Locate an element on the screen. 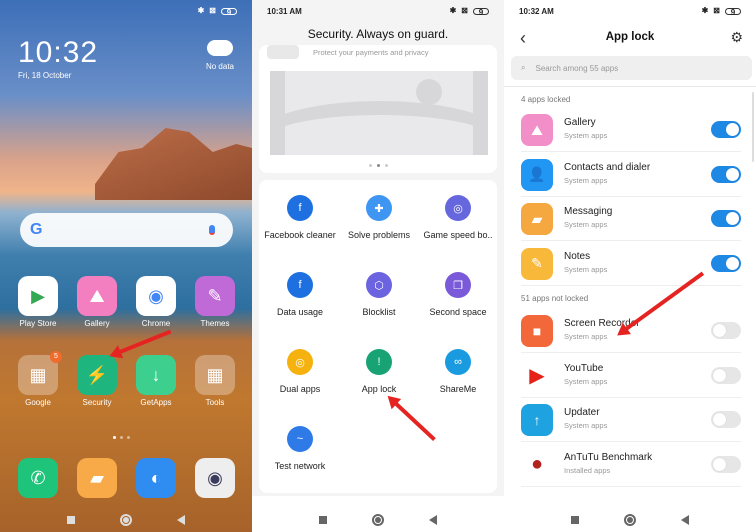 The width and height of the screenshot is (756, 532). scrollbar is located at coordinates (753, 127).